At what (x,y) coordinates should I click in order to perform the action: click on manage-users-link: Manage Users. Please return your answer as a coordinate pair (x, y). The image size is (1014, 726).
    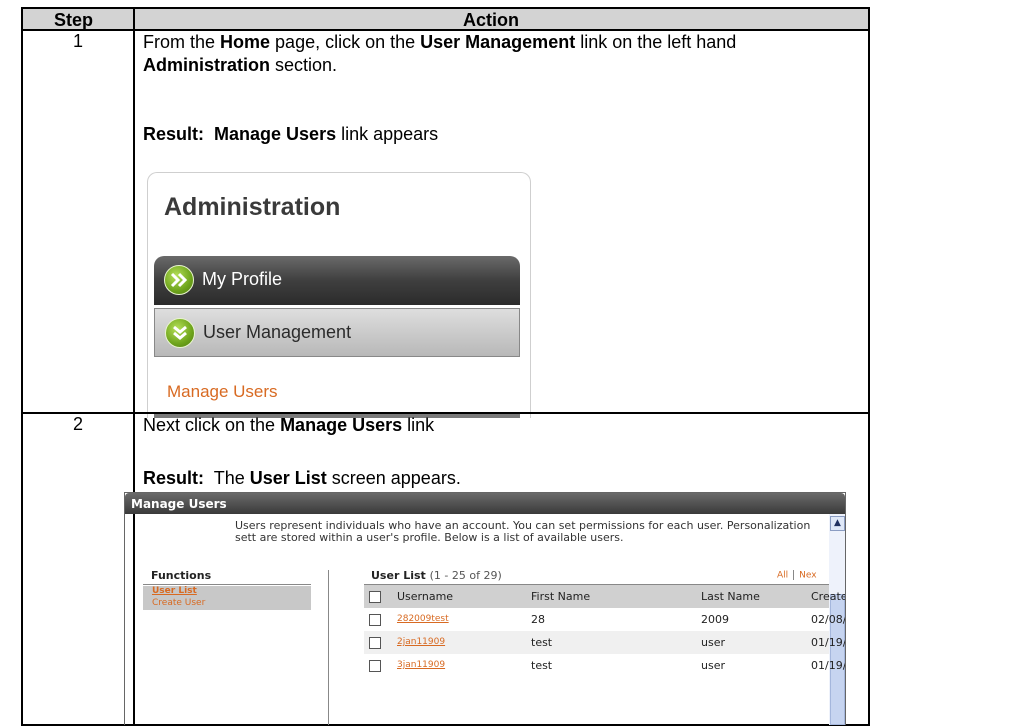
    Looking at the image, I should click on (222, 392).